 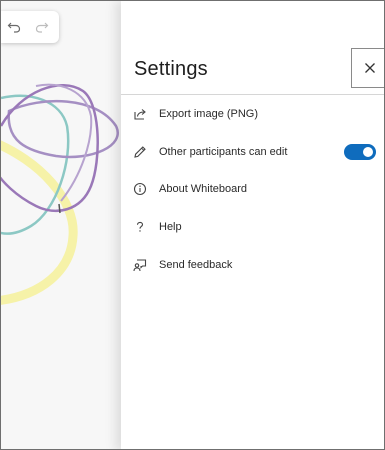 I want to click on undo-redo-toolbar, so click(x=30, y=27).